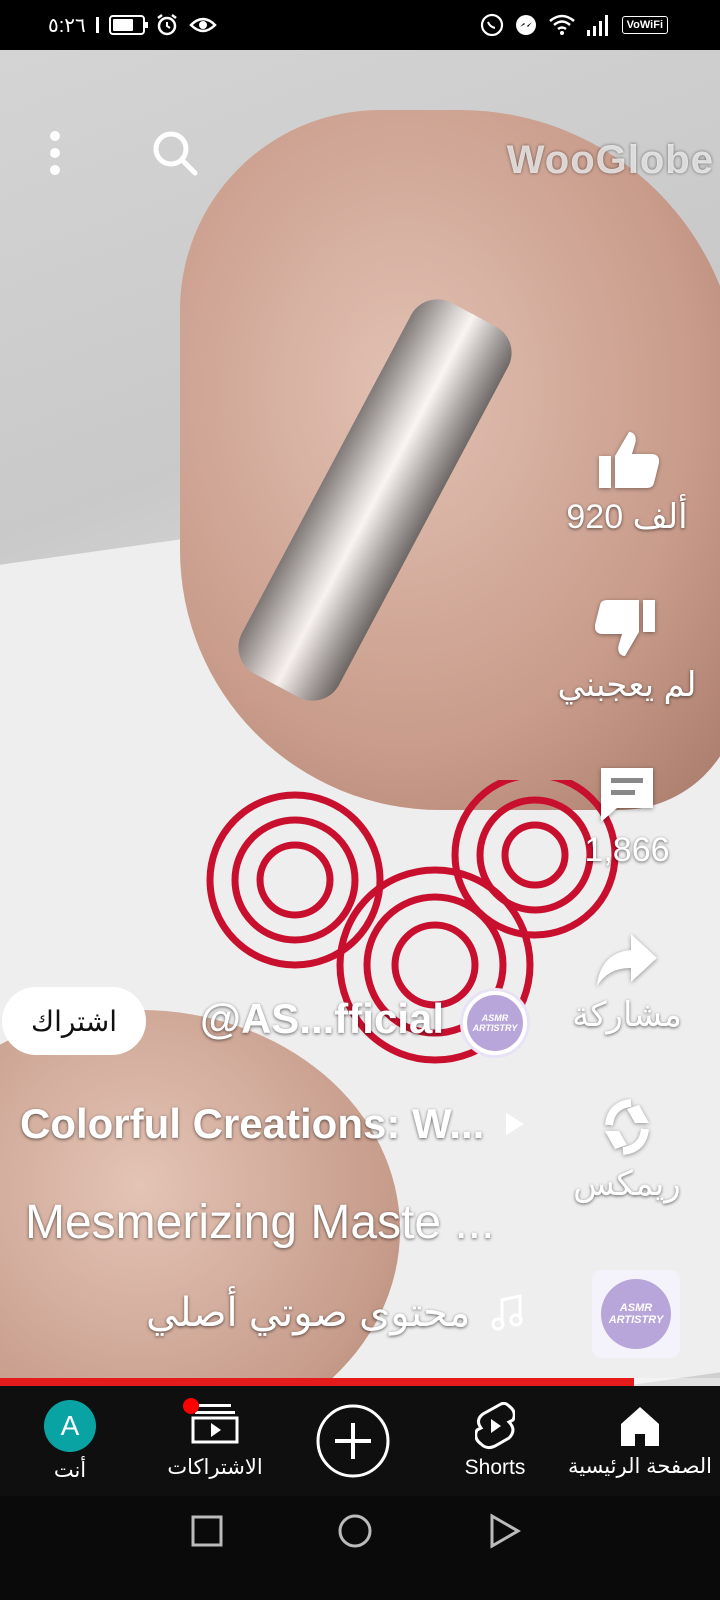 The height and width of the screenshot is (1600, 720). I want to click on status-bar: ٥:٢٦ VoWiFi, so click(360, 25).